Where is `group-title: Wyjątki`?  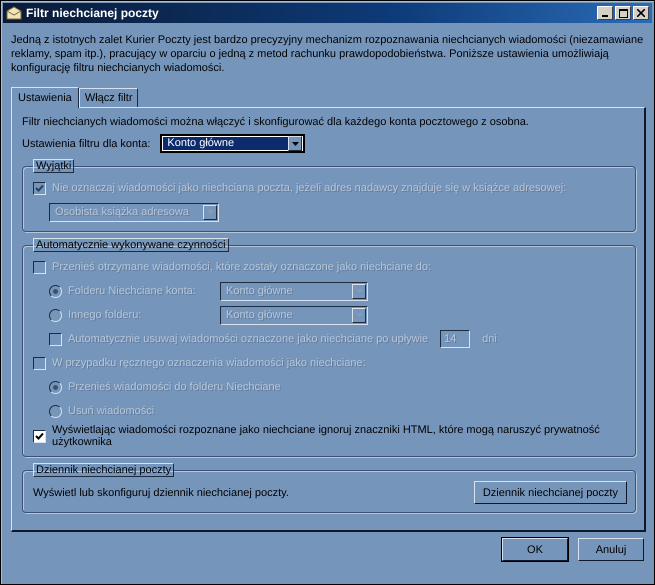
group-title: Wyjątki is located at coordinates (53, 166).